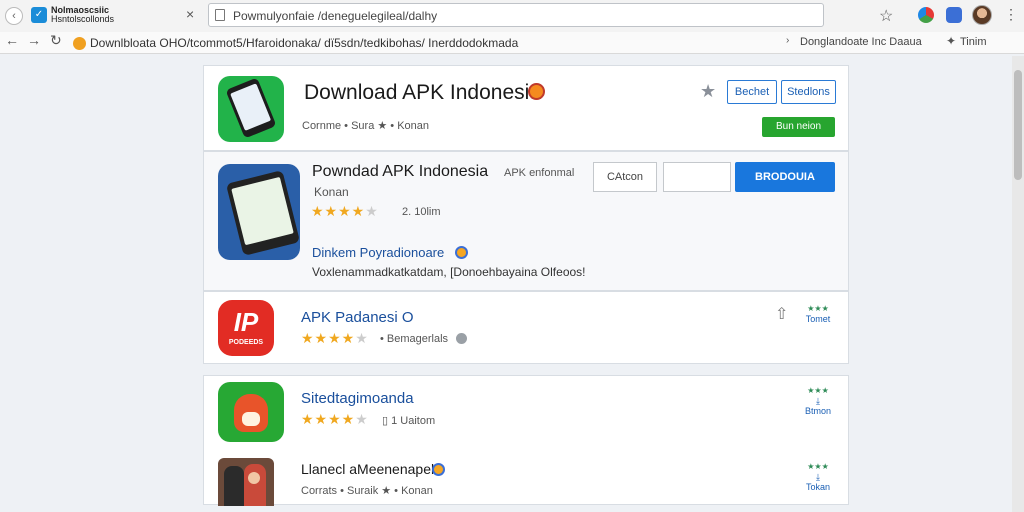 The image size is (1024, 512). What do you see at coordinates (79, 43) in the screenshot?
I see `site-favicon-icon` at bounding box center [79, 43].